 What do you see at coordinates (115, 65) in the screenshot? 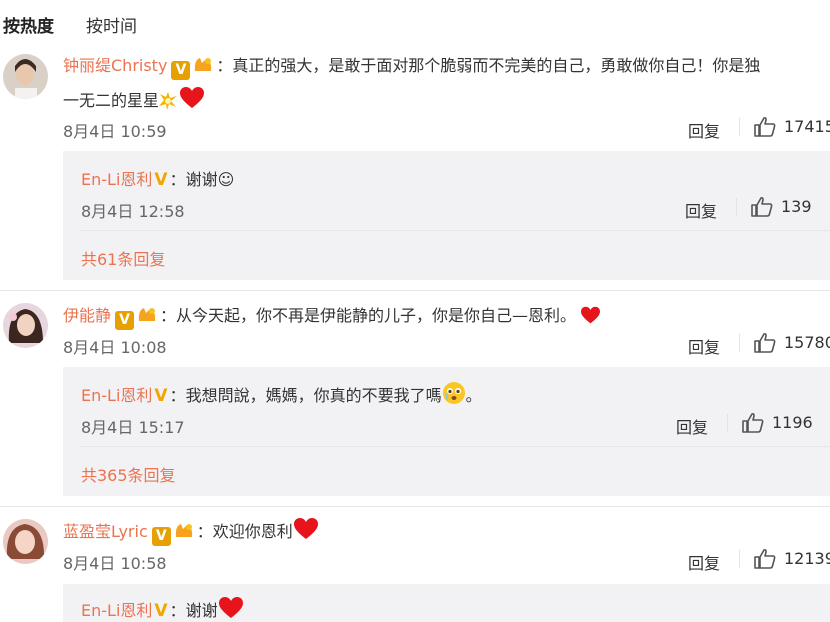
I see `username-link: 钟丽缇Christy` at bounding box center [115, 65].